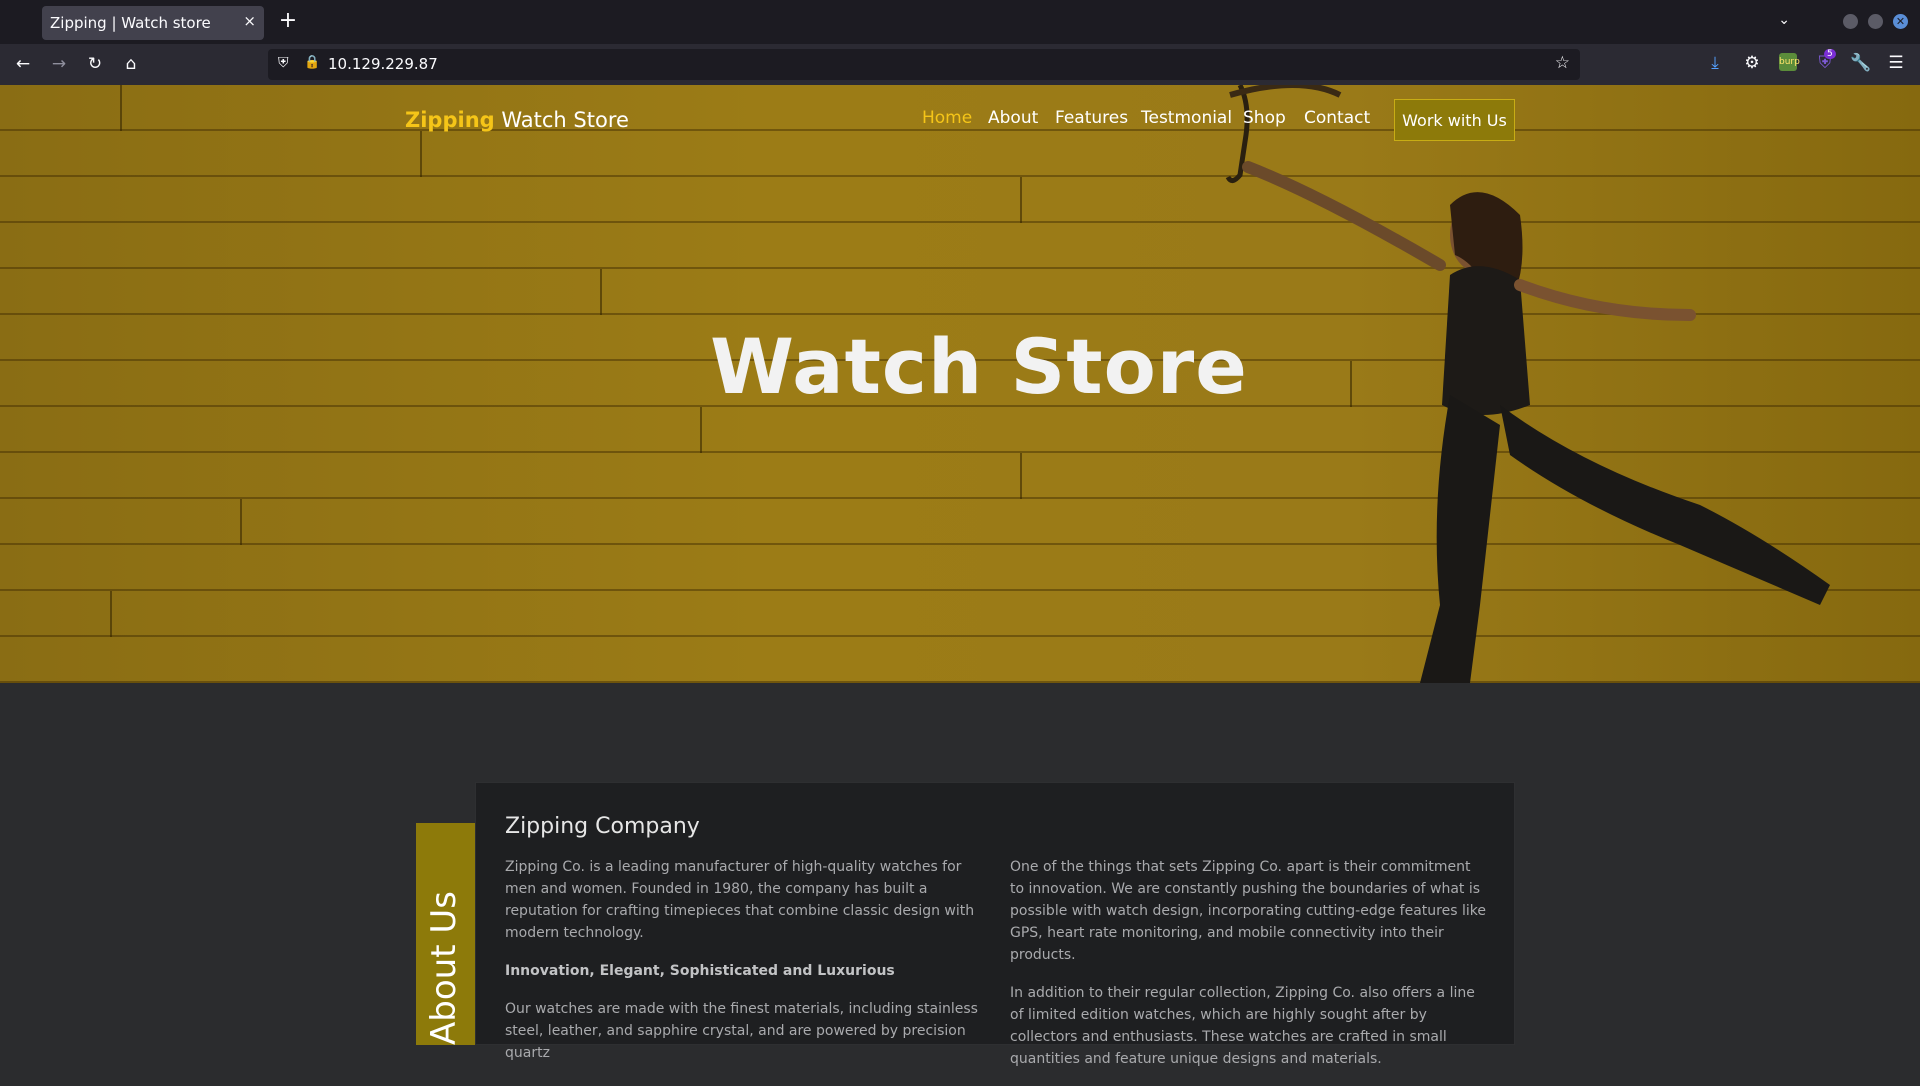  I want to click on hero-title: Watch Store, so click(979, 366).